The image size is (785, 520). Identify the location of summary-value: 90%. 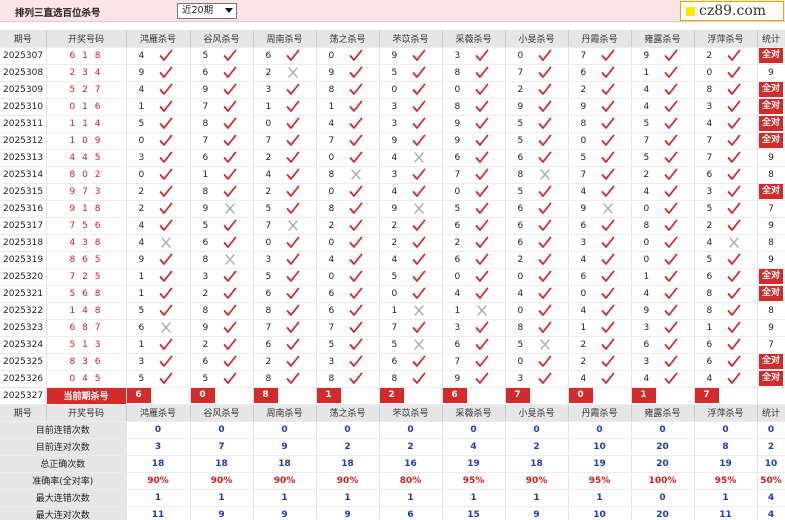
(285, 481).